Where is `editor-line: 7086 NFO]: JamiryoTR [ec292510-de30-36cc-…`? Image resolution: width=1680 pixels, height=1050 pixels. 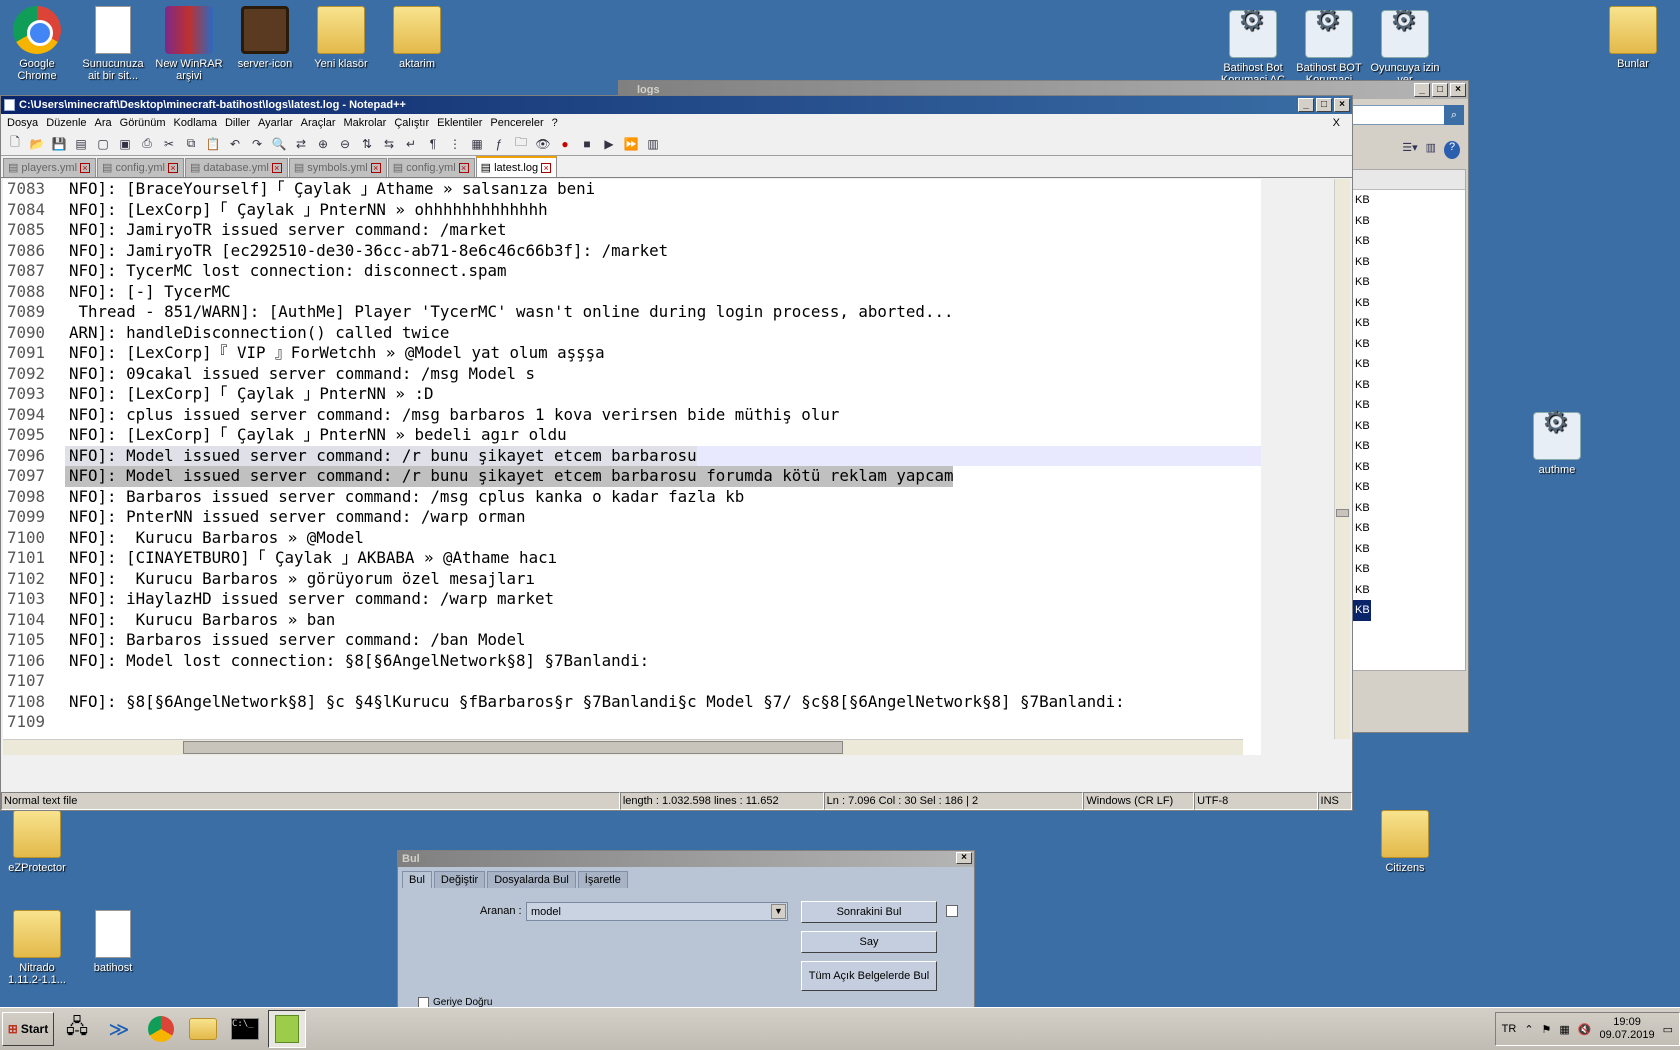
editor-line: 7086 NFO]: JamiryoTR [ec292510-de30-36cc-… is located at coordinates (632, 250).